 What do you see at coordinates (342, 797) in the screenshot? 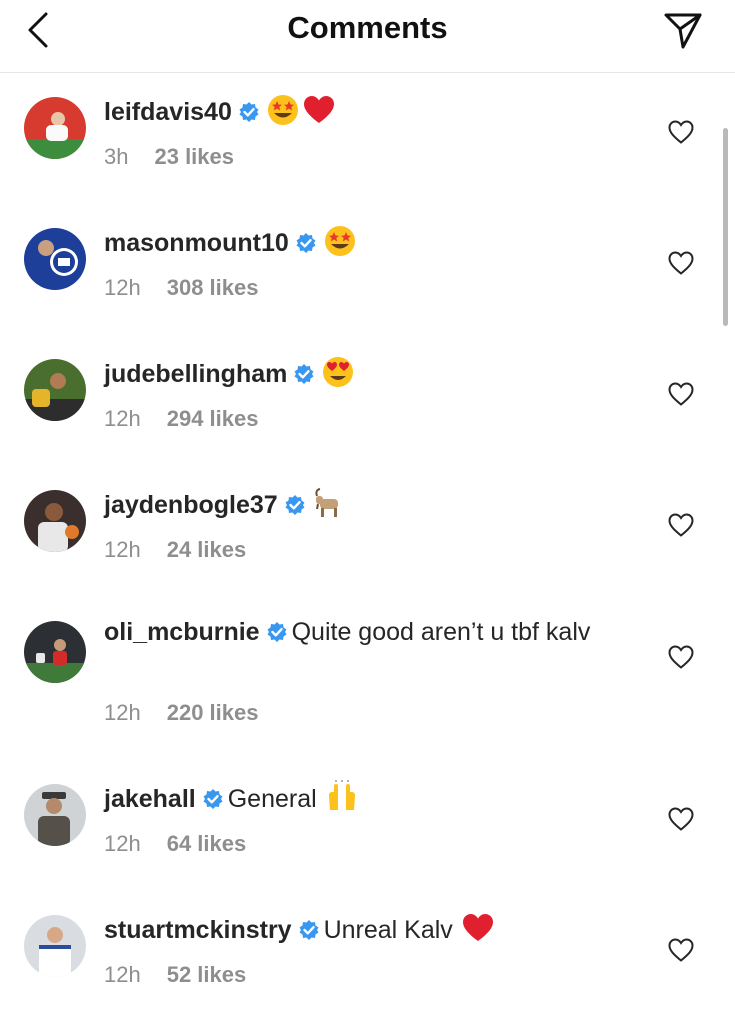
I see `raising-hands-emoji-icon` at bounding box center [342, 797].